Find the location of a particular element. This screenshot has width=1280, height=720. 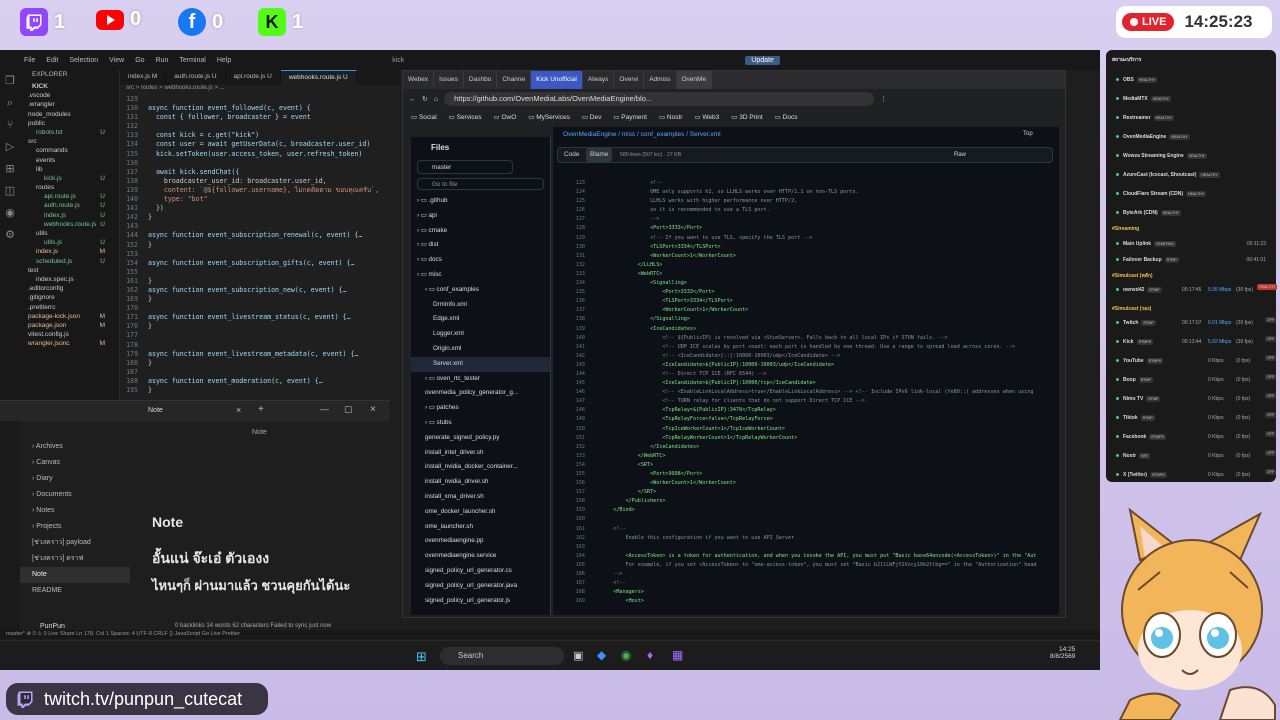

note-line-2: ไหนๆก็ ผ่านมาแล้ว ชวนคุยกันได้นะ is located at coordinates (251, 585).